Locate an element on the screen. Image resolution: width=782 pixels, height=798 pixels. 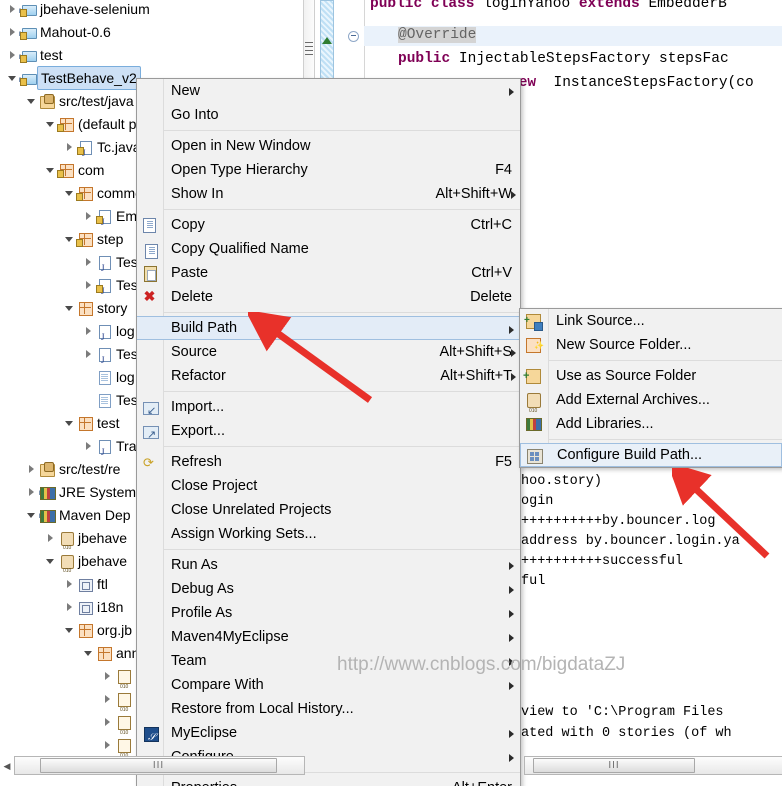
menu-item-source: Source Alt+Shift+S is located at coordinates (328, 352).